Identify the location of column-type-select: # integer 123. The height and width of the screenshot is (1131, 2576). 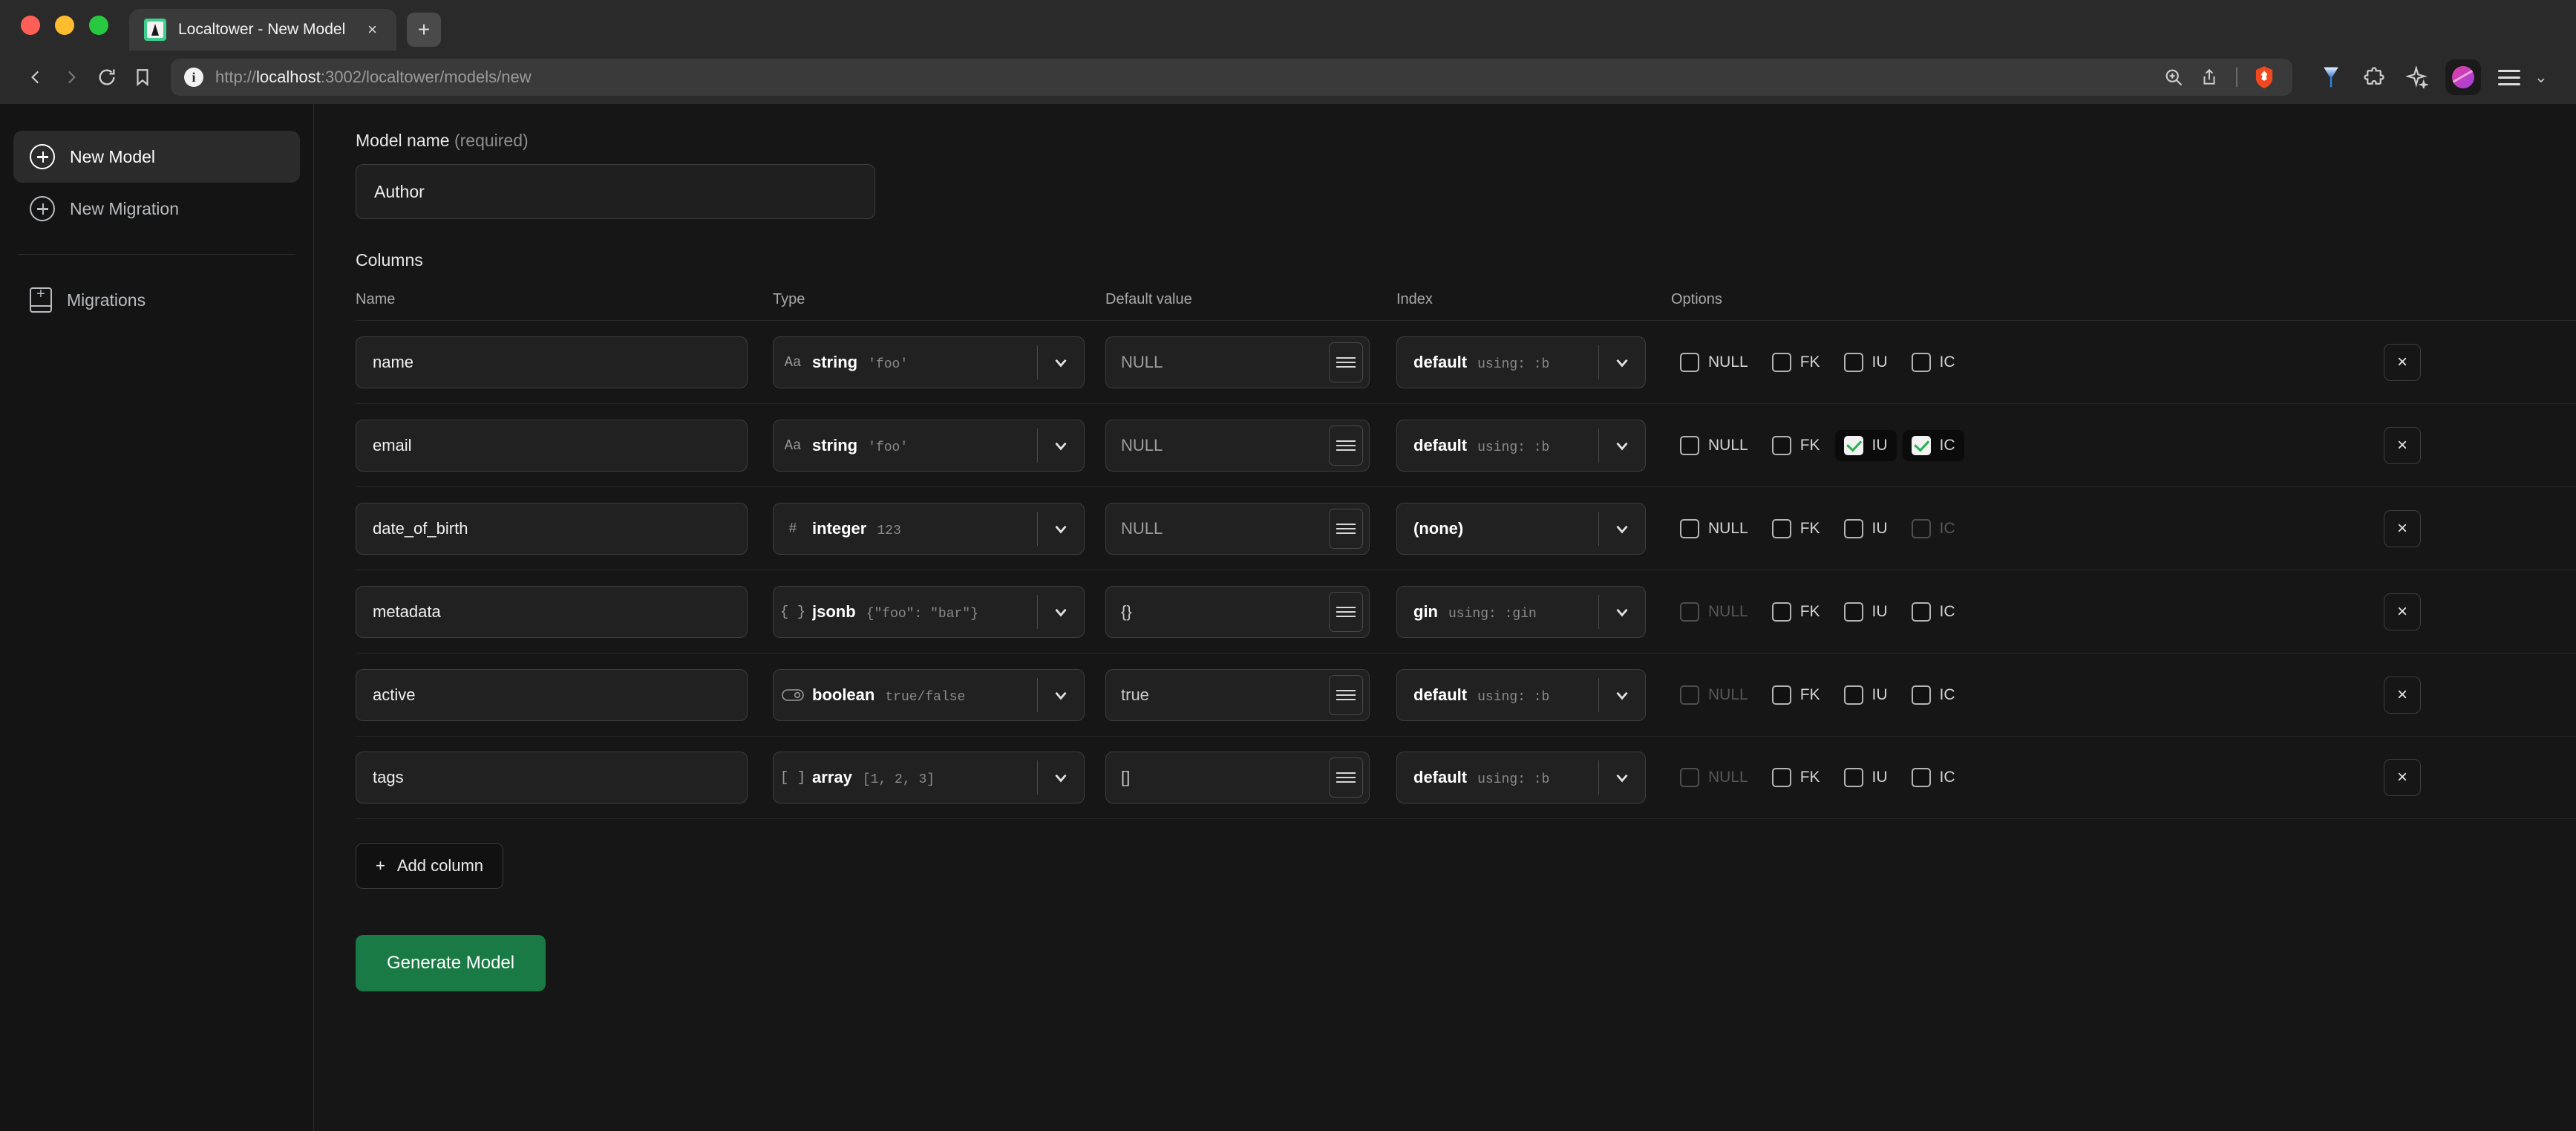
(929, 529).